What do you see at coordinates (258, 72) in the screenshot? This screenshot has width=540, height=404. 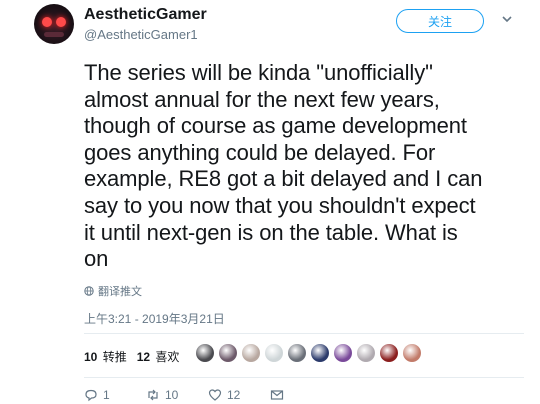 I see `tweet-line: The series will be kinda "unofficially"` at bounding box center [258, 72].